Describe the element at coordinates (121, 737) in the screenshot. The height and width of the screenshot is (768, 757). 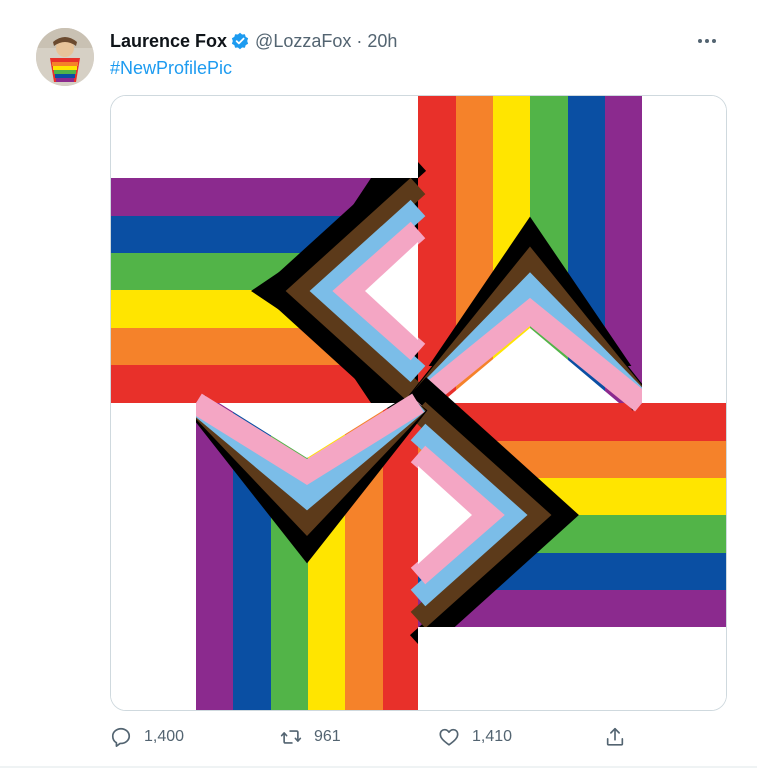
I see `reply-icon` at that location.